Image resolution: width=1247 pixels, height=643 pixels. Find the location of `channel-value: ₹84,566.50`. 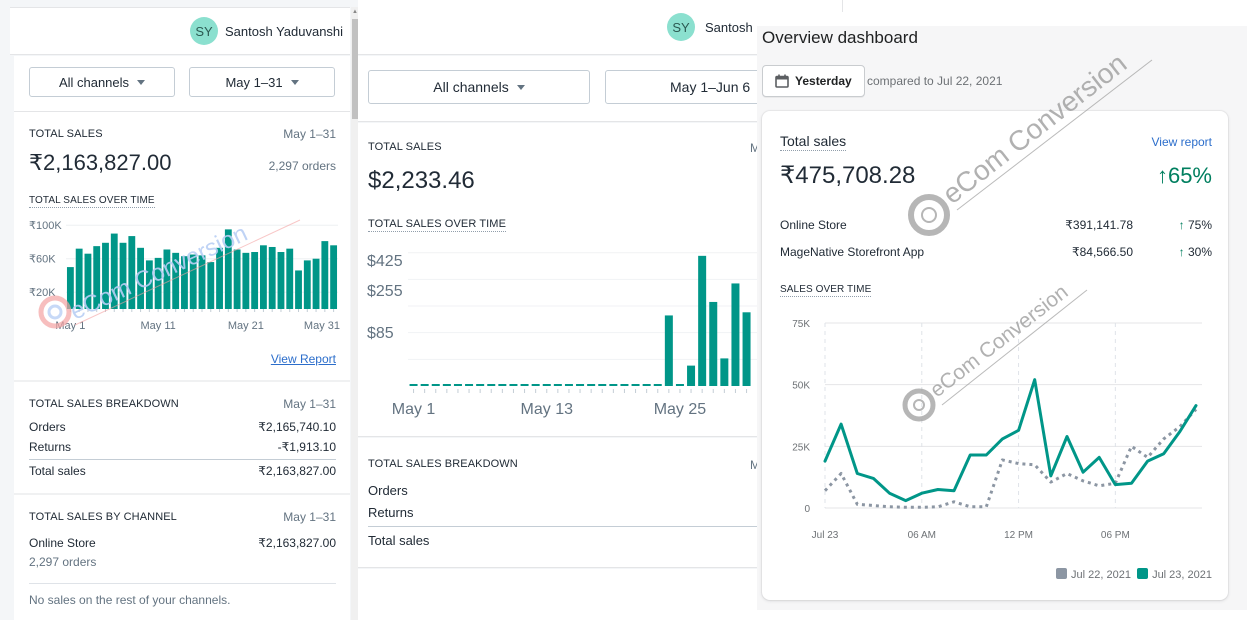

channel-value: ₹84,566.50 is located at coordinates (1102, 252).